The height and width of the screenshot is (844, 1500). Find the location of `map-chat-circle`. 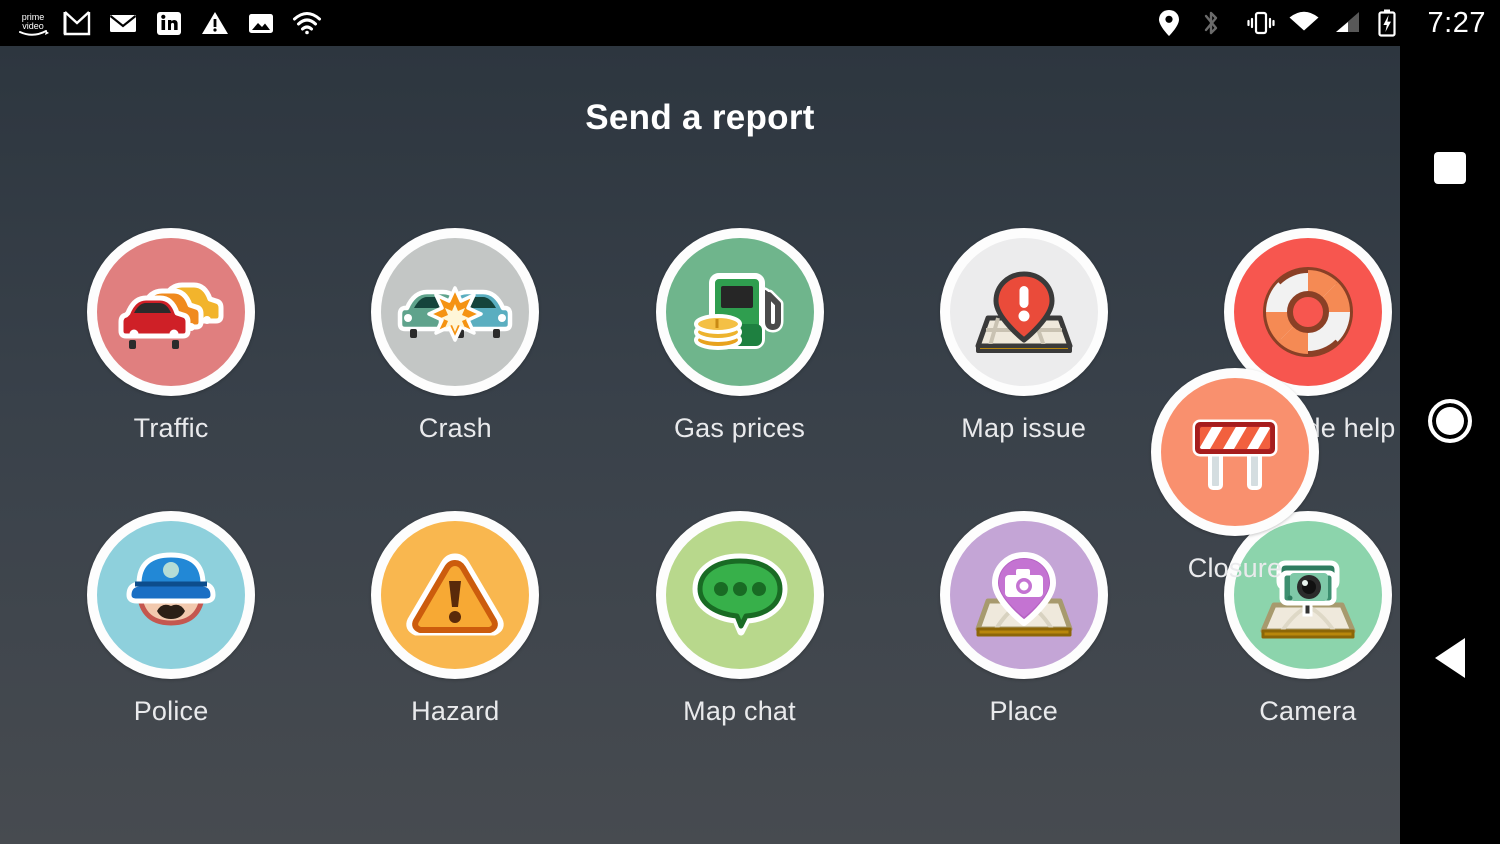

map-chat-circle is located at coordinates (739, 595).